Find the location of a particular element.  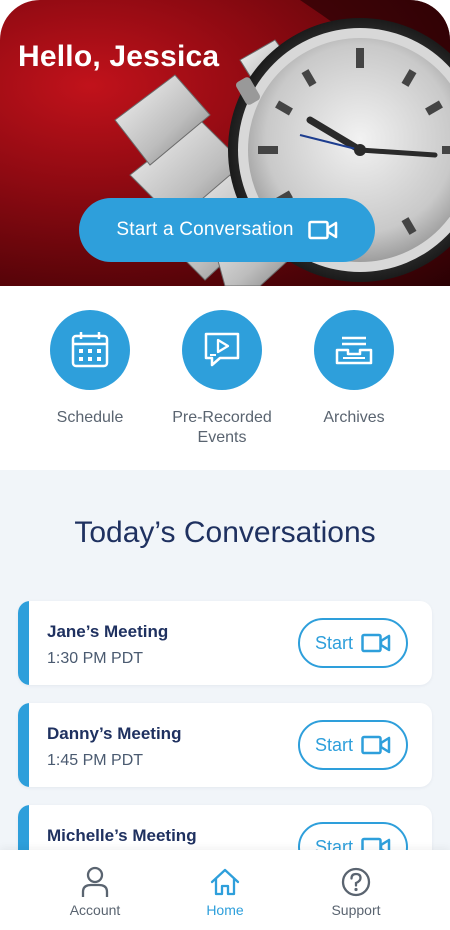

pre-recorded-circle is located at coordinates (222, 350).